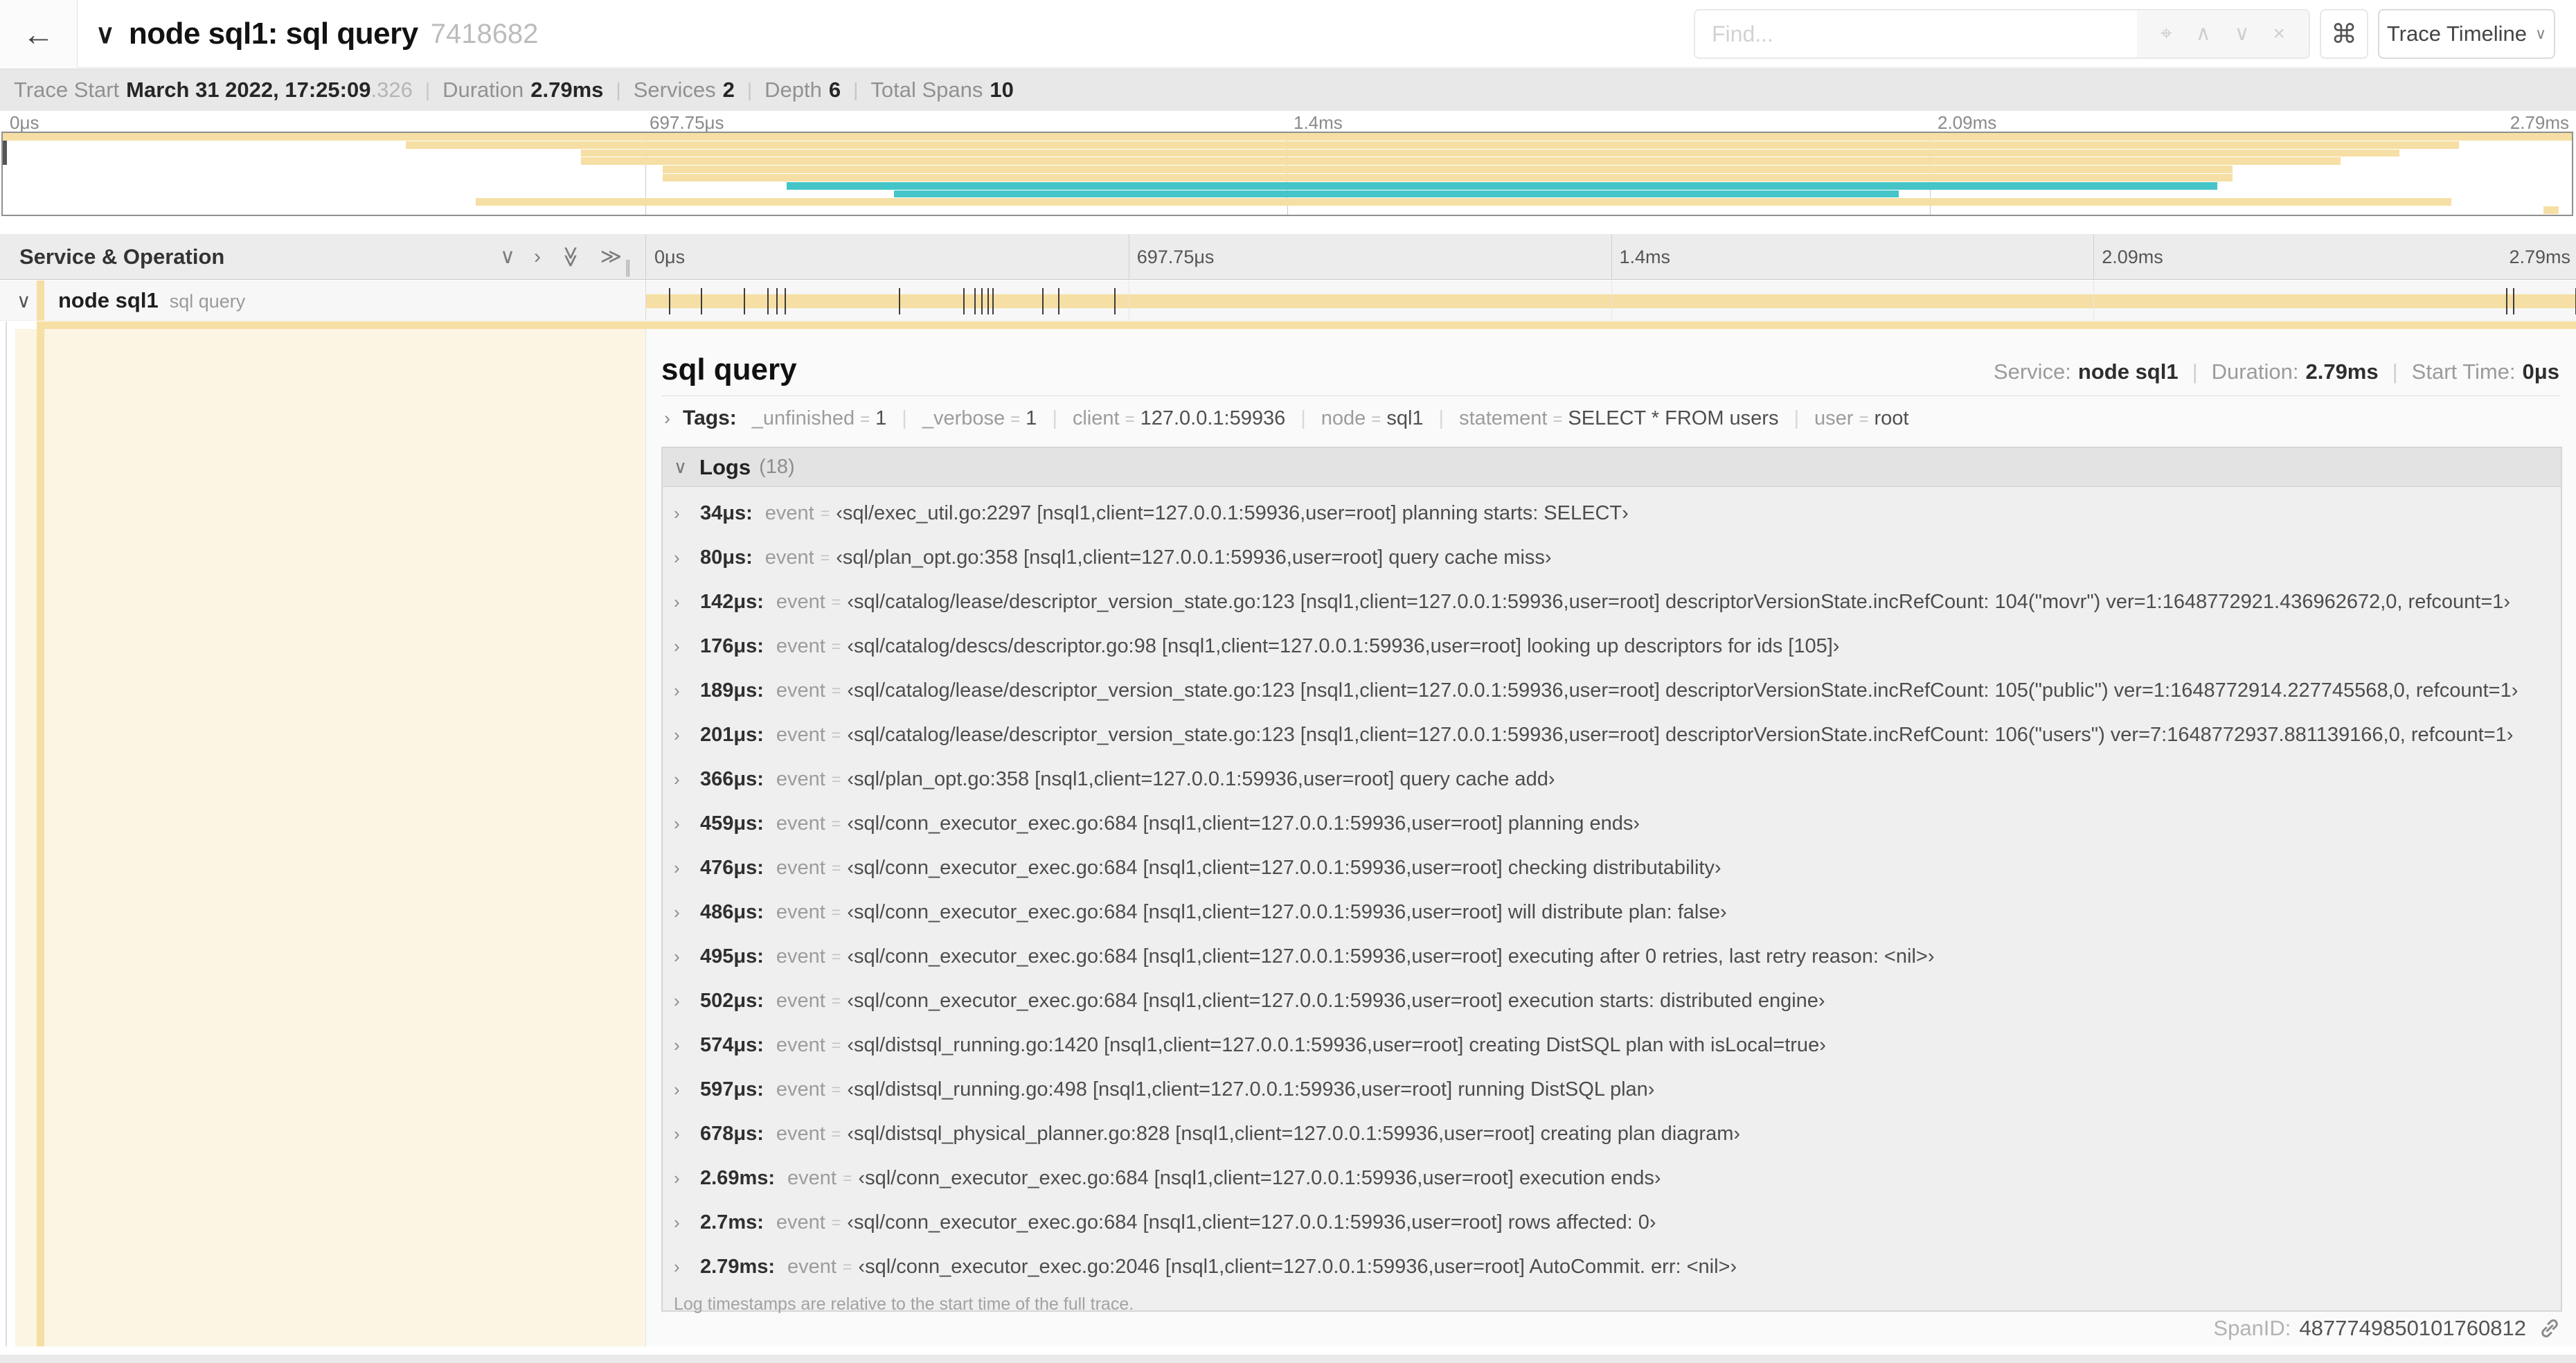 This screenshot has height=1363, width=2576. I want to click on log-timestamp: 2.69ms:, so click(738, 1177).